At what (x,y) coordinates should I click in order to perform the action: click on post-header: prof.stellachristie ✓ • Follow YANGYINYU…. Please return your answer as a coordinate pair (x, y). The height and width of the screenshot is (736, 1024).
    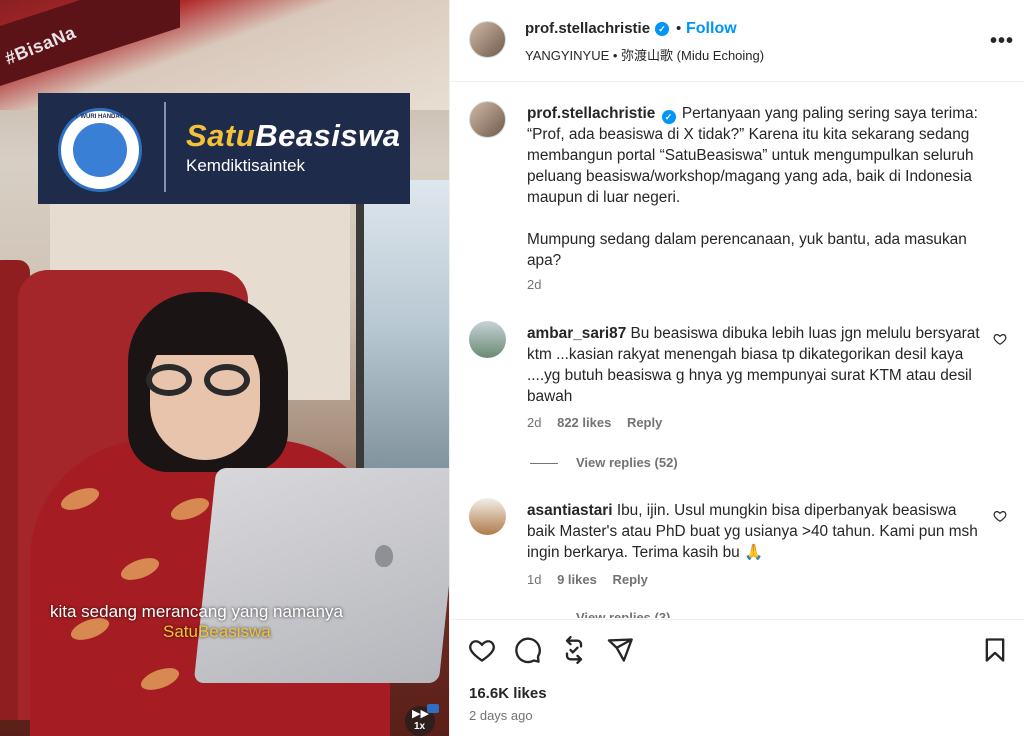
    Looking at the image, I should click on (737, 41).